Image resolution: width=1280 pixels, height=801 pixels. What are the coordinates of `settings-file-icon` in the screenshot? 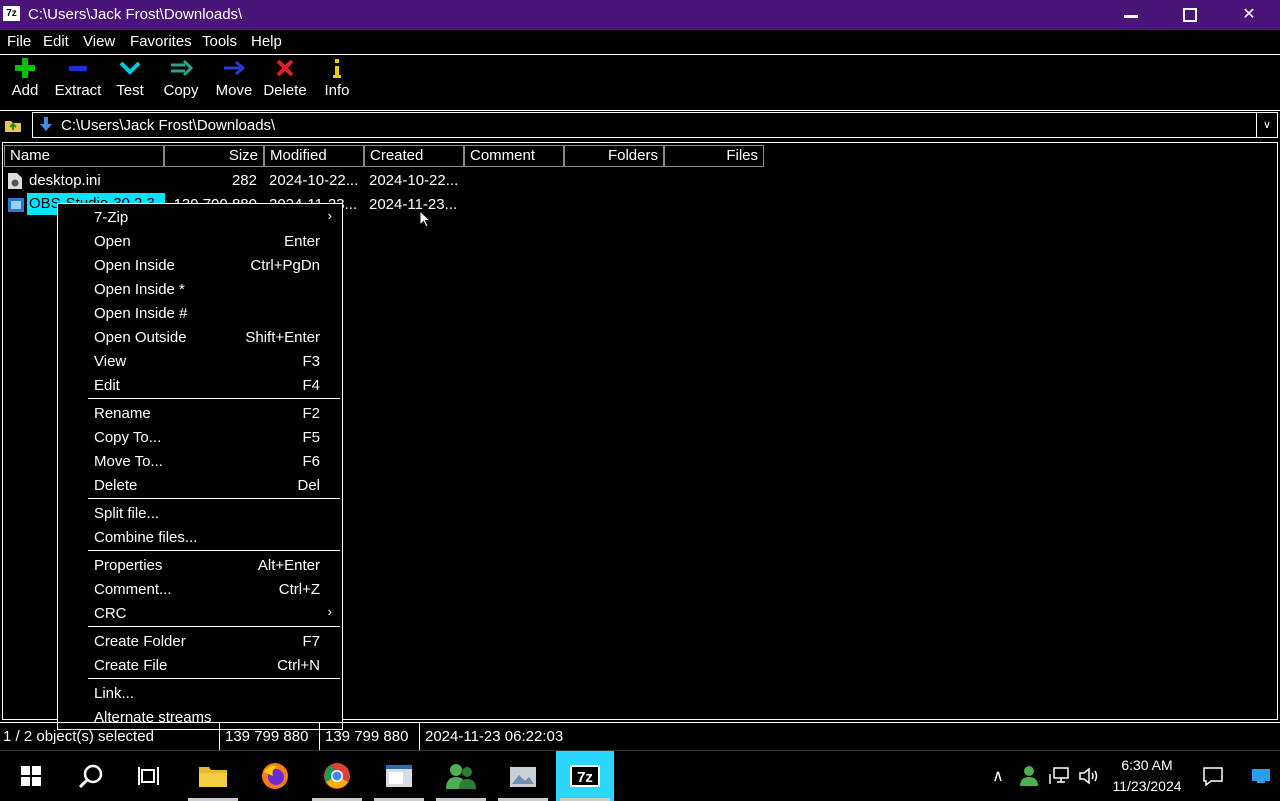 It's located at (15, 183).